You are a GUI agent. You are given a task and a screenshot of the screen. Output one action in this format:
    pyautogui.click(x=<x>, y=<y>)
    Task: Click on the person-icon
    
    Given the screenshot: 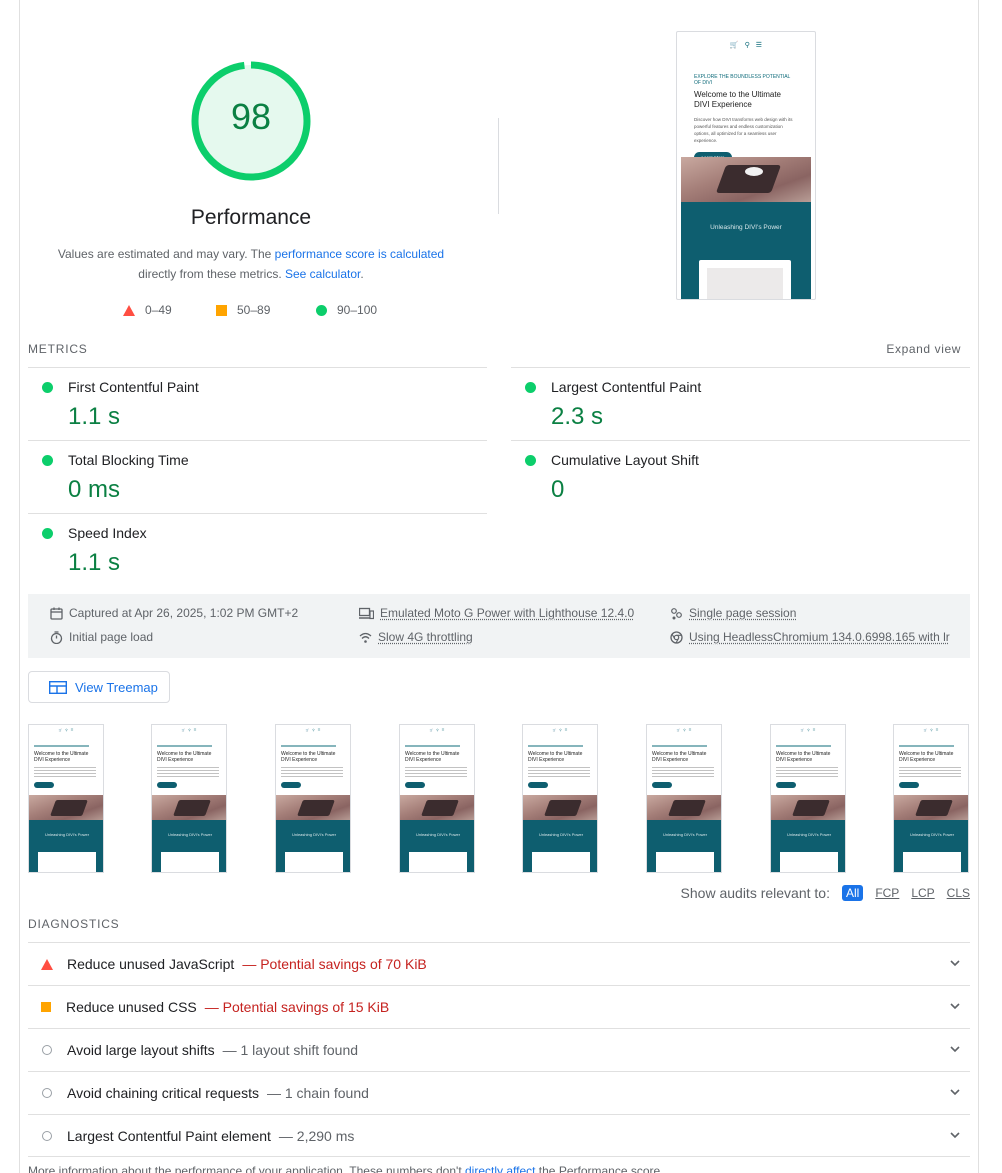 What is the action you would take?
    pyautogui.click(x=676, y=613)
    